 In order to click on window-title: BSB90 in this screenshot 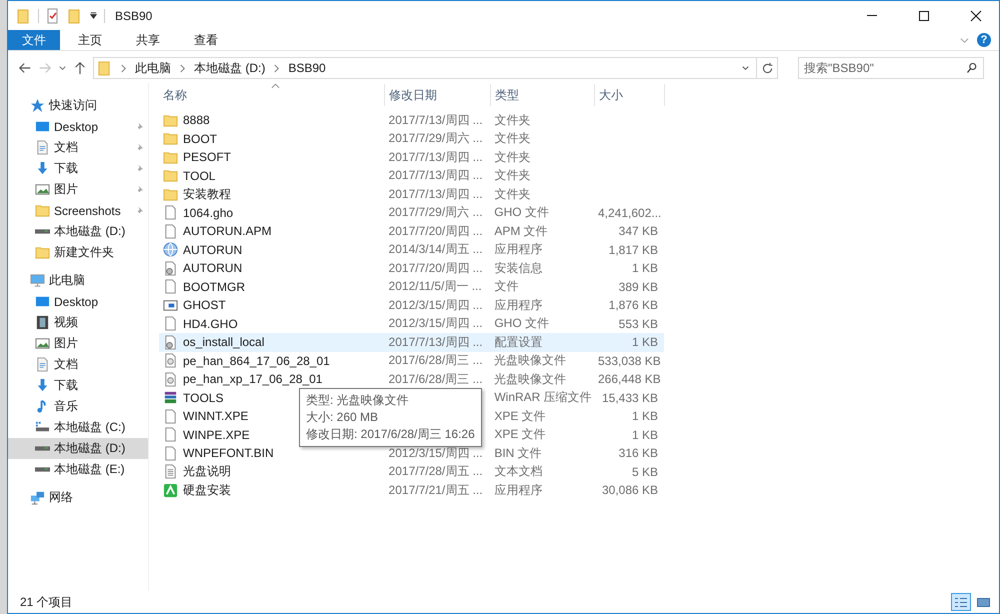, I will do `click(133, 15)`.